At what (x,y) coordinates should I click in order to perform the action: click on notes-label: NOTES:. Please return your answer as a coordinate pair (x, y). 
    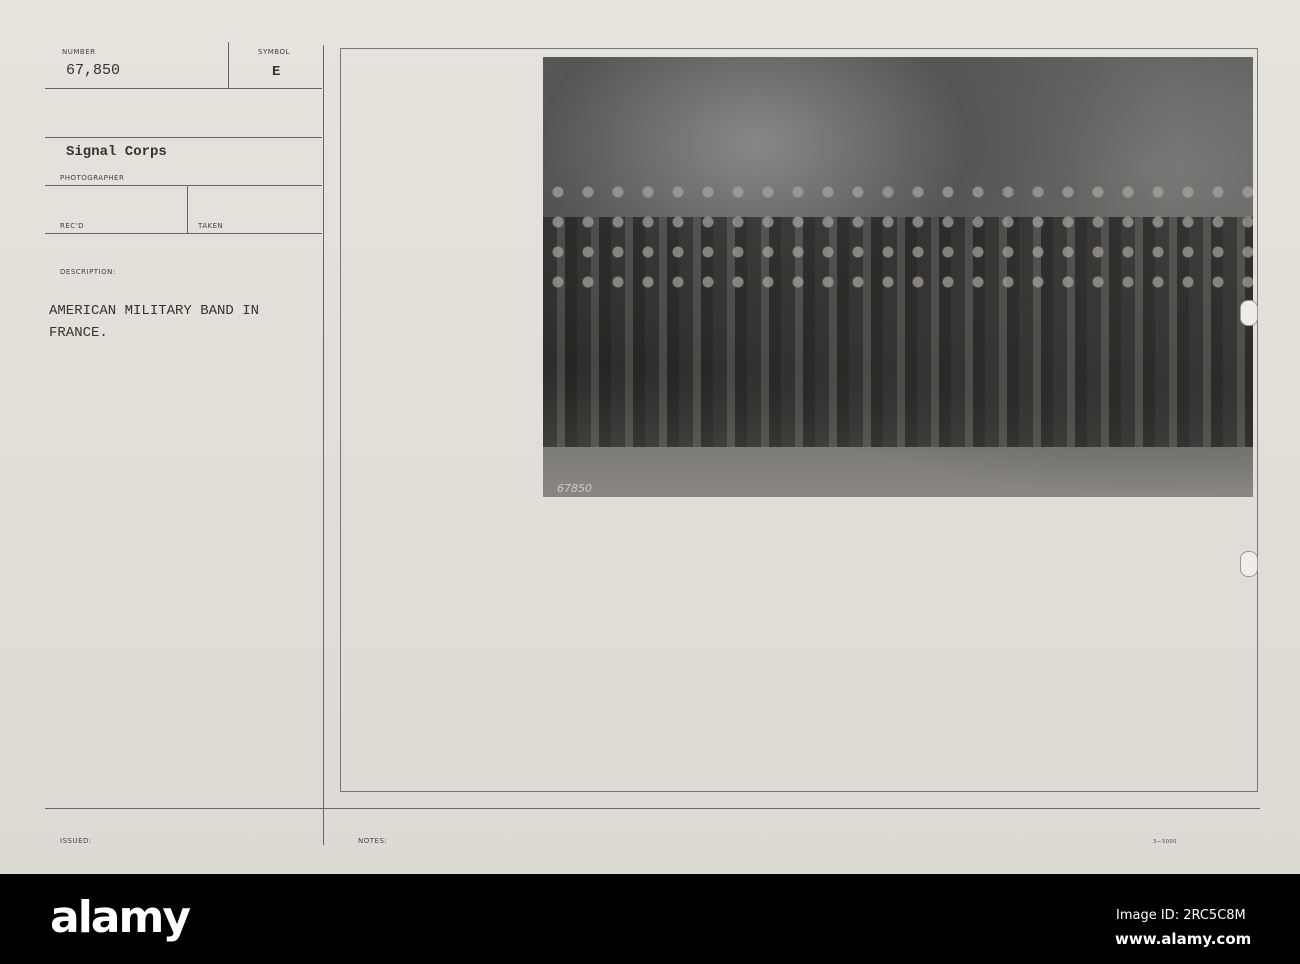
    Looking at the image, I should click on (373, 841).